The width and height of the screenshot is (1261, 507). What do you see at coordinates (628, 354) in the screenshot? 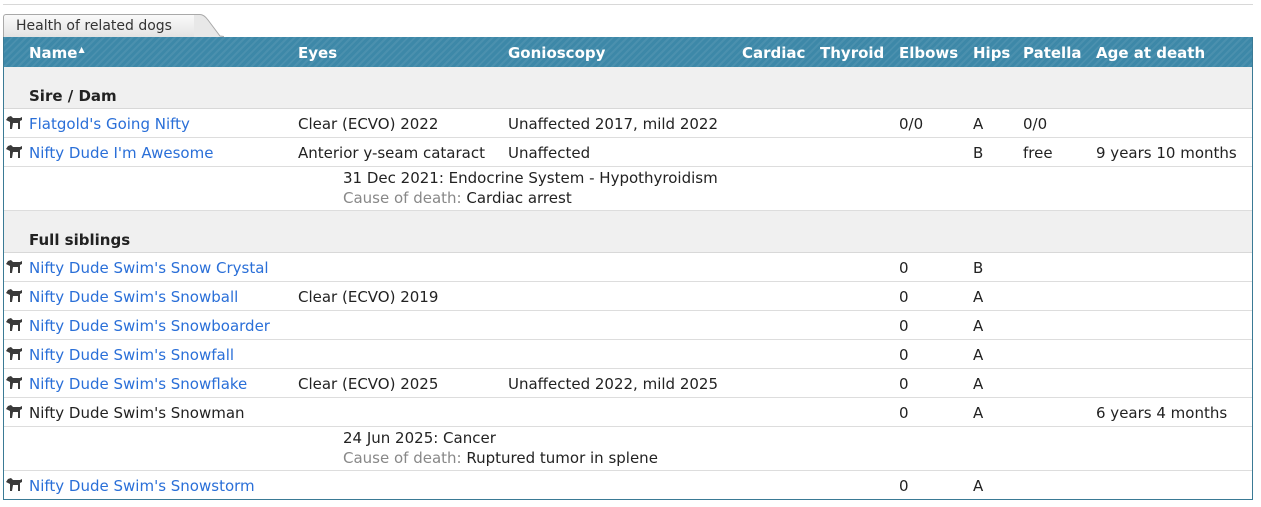
I see `table-row: Nifty Dude Swim's Snowfall 0 A` at bounding box center [628, 354].